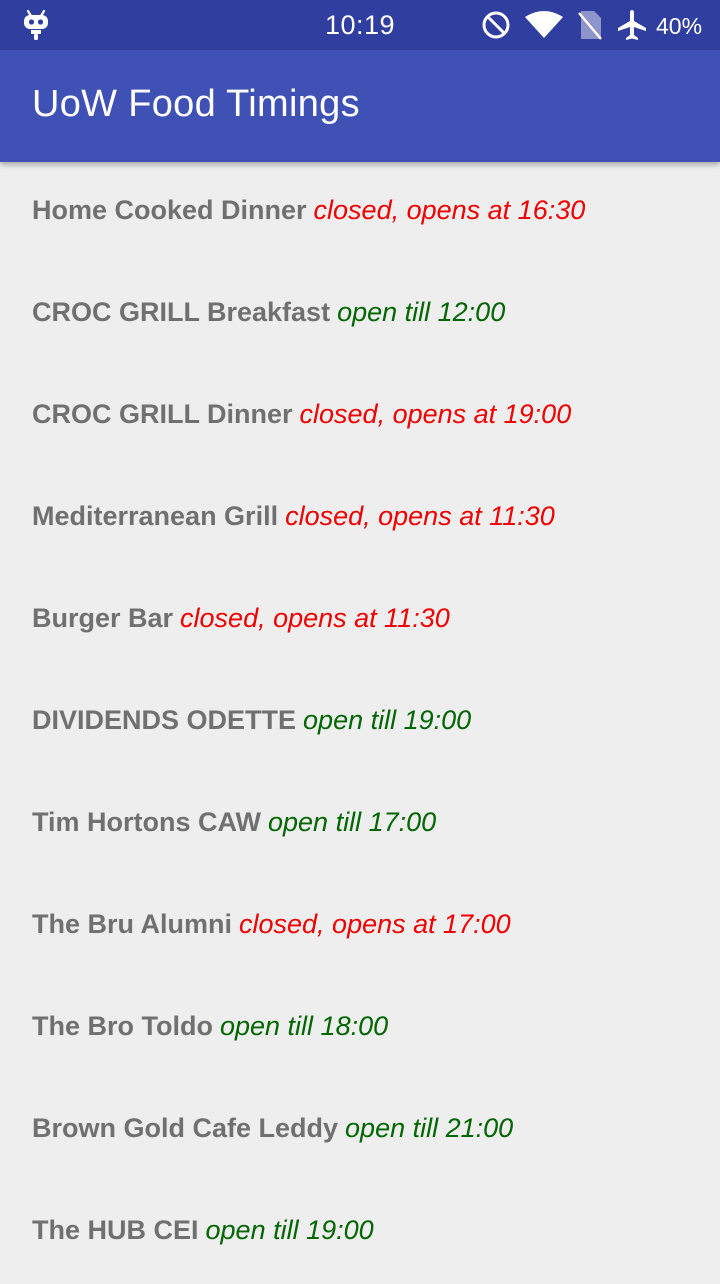  Describe the element at coordinates (164, 720) in the screenshot. I see `venue-name: DIVIDENDS ODETTE` at that location.